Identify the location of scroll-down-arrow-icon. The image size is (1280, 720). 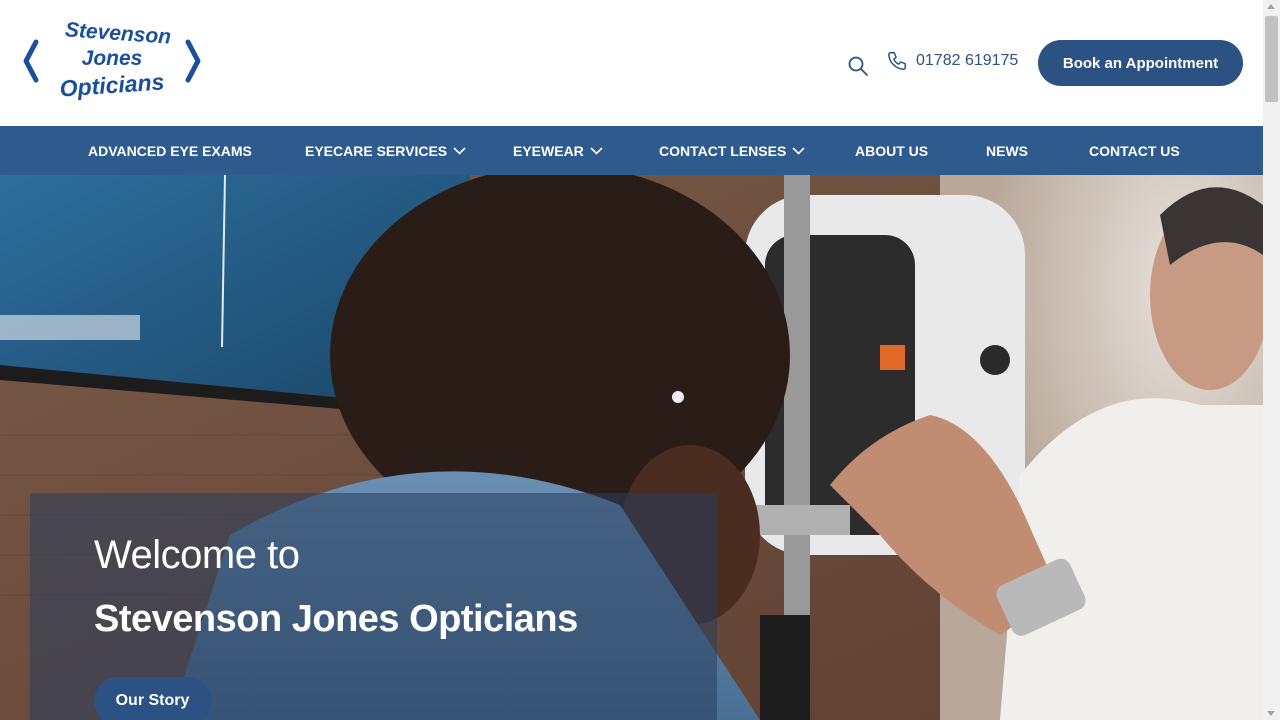
(1271, 713).